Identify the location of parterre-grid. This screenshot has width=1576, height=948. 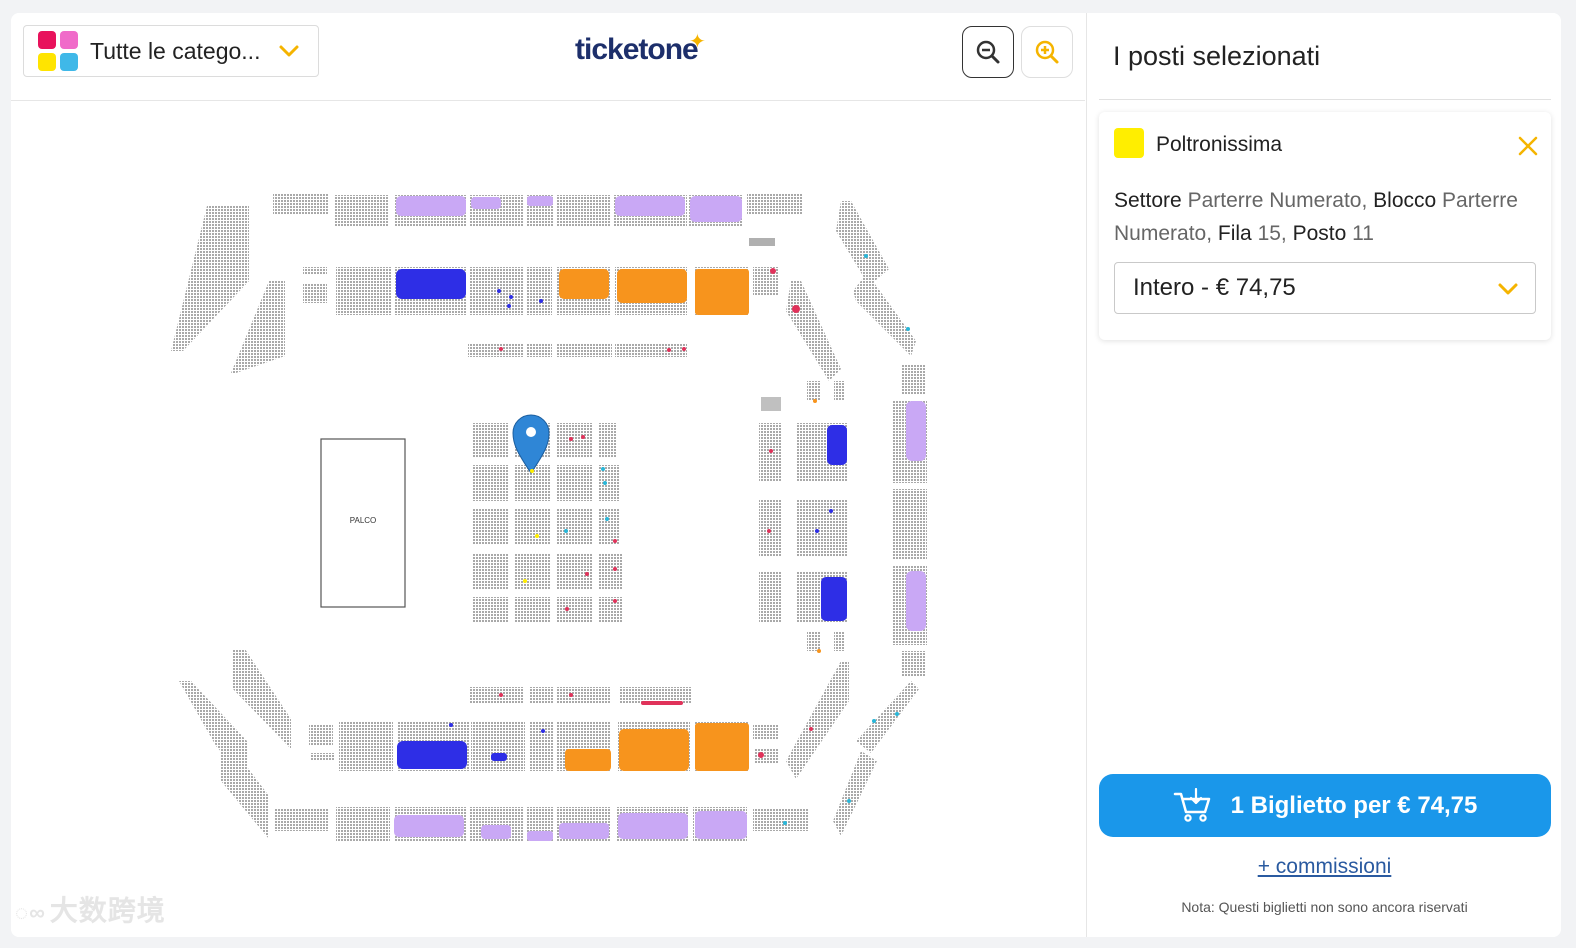
(547, 523).